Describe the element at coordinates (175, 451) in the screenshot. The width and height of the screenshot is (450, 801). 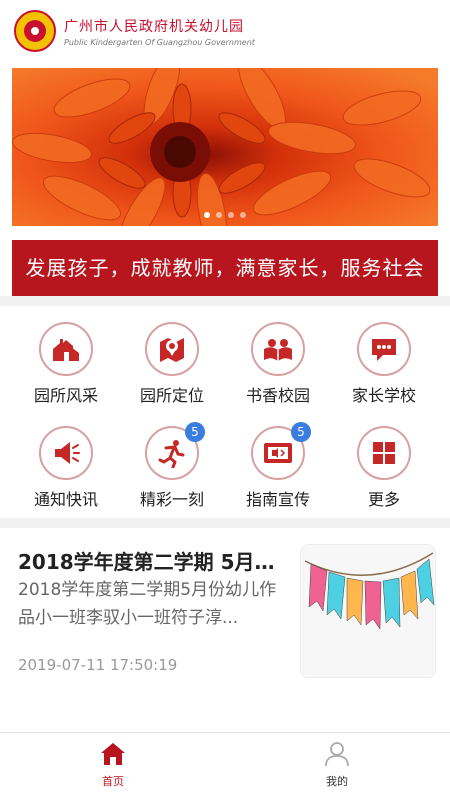
I see `runner-icon: 5` at that location.